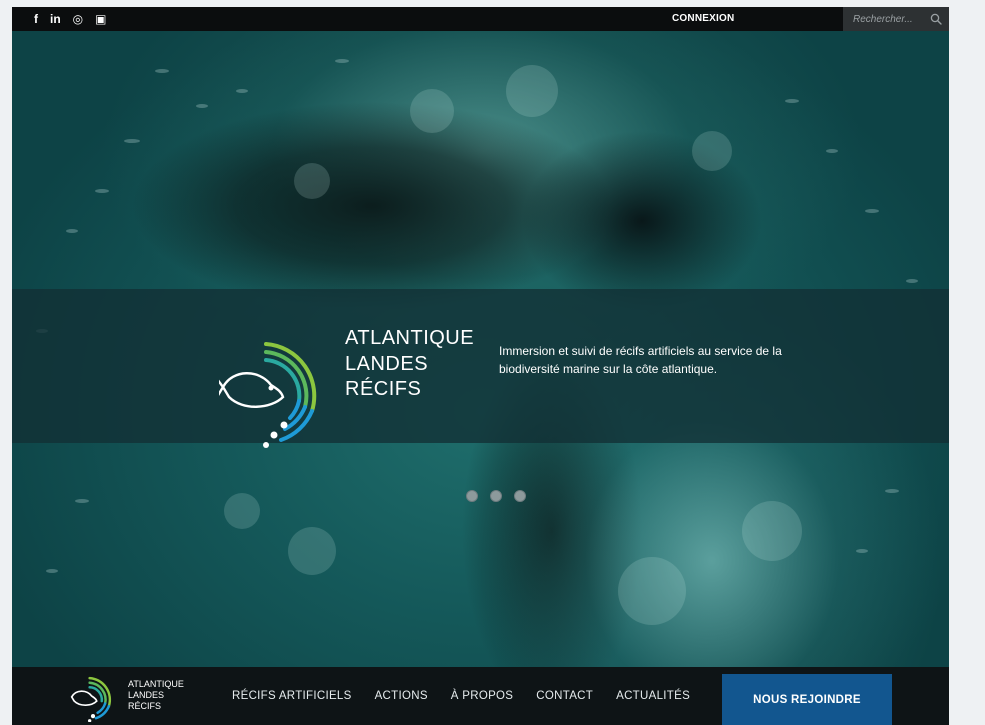  I want to click on join-button: NOUS REJOINDRE, so click(807, 699).